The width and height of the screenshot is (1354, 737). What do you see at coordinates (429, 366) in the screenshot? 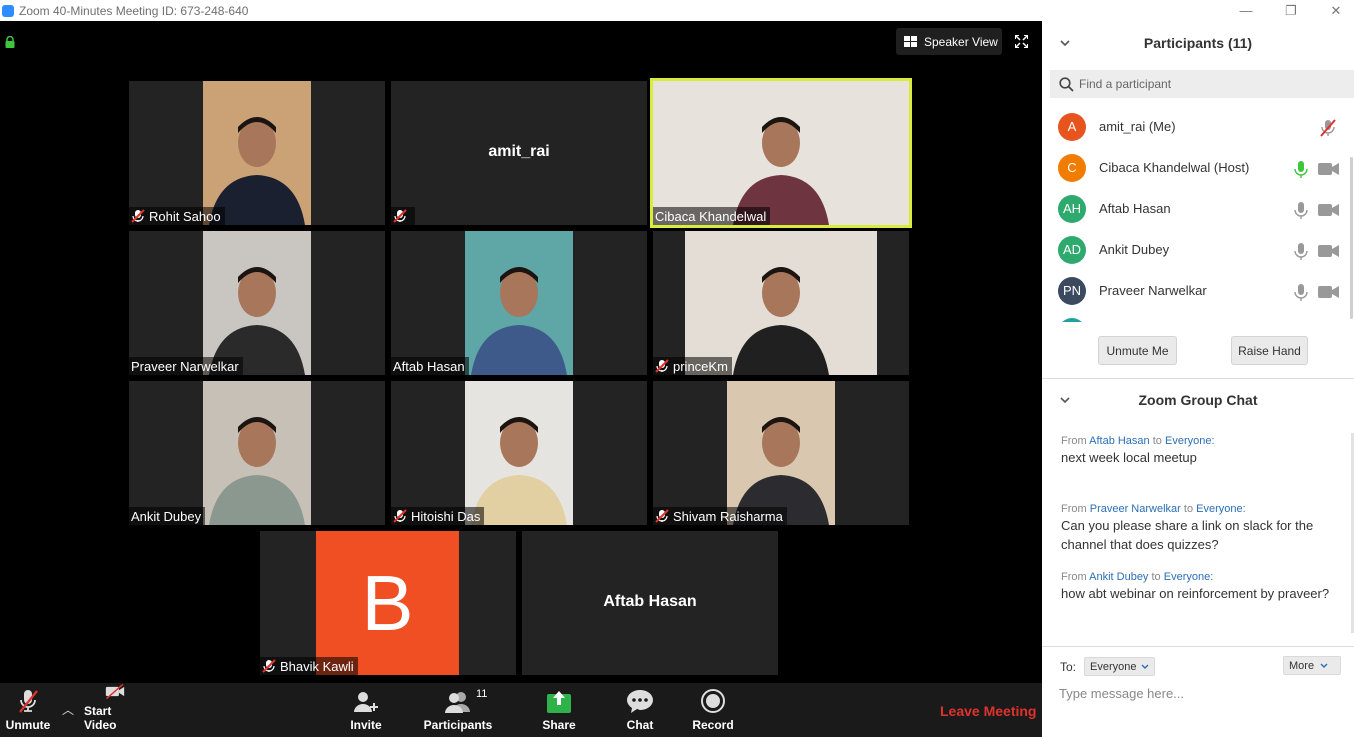
I see `tile-name-label: Aftab Hasan` at bounding box center [429, 366].